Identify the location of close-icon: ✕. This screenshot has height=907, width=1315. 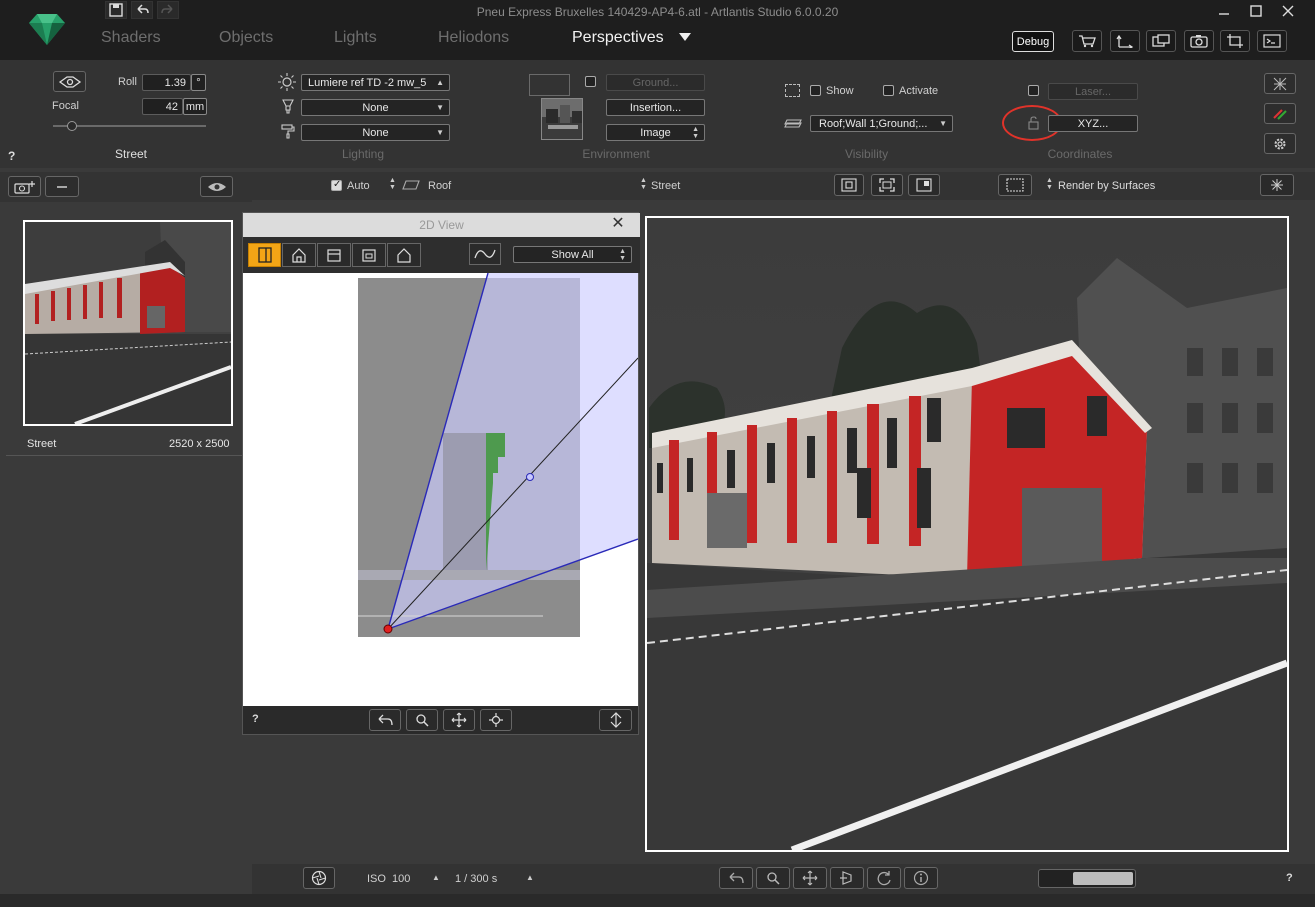
(618, 225).